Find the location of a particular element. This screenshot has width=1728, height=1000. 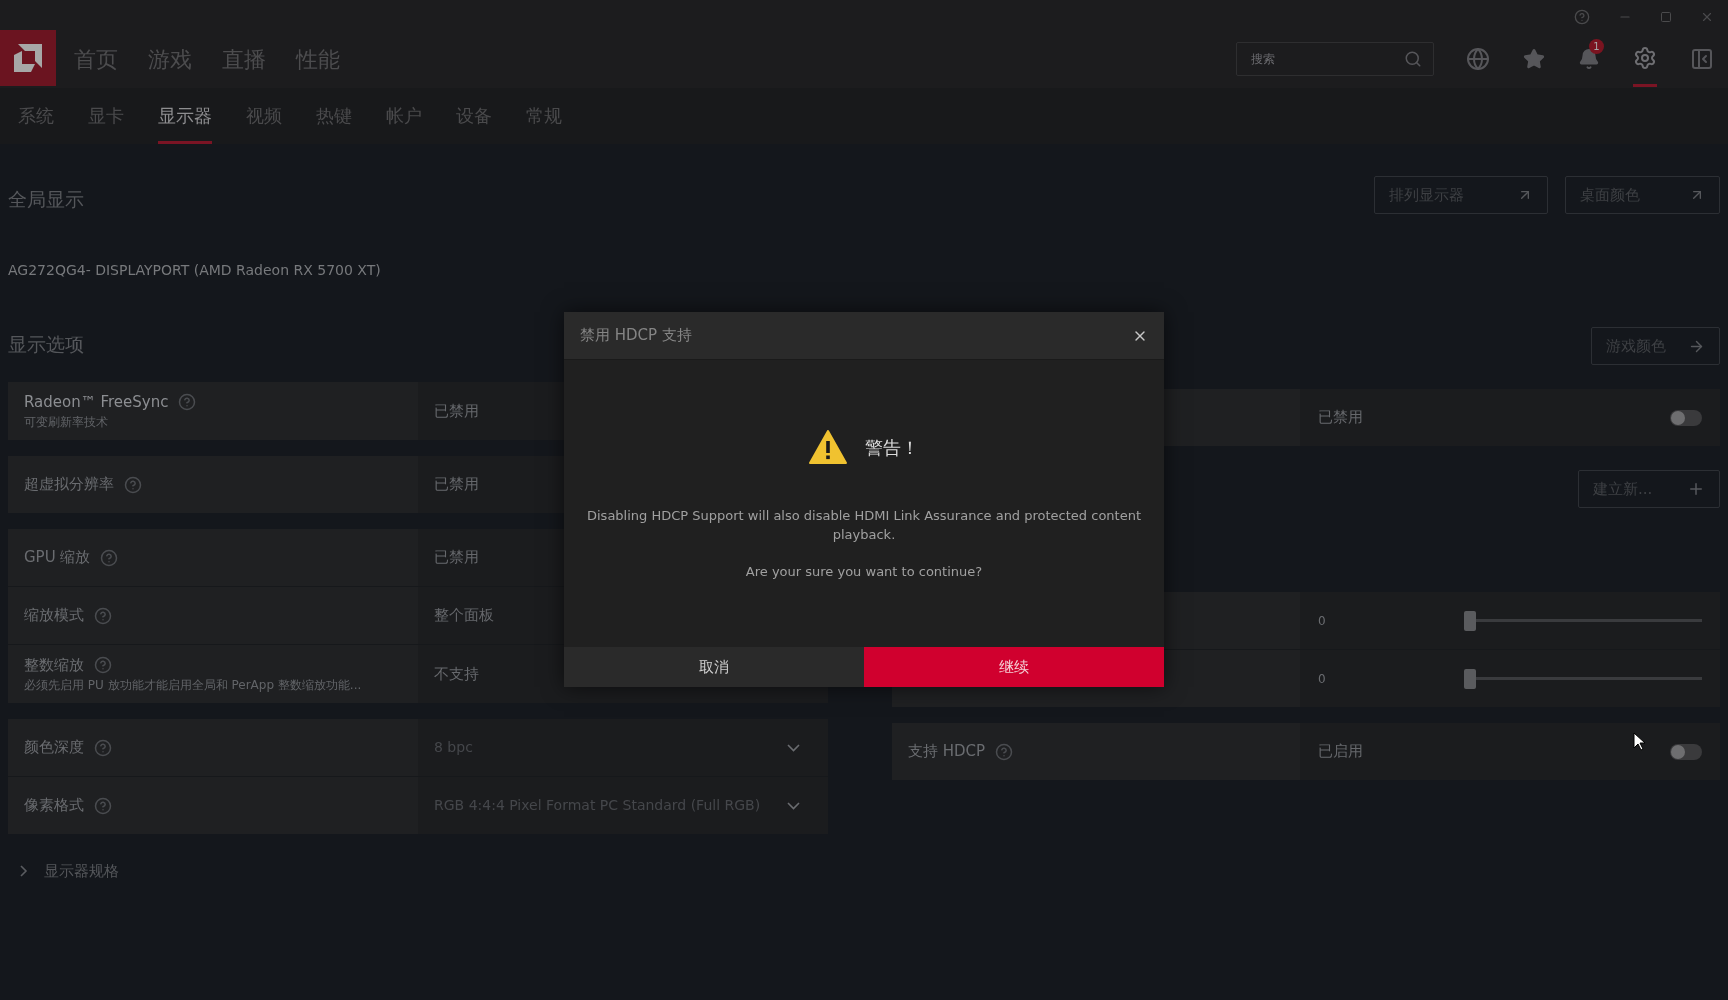

star-icon is located at coordinates (1534, 59).